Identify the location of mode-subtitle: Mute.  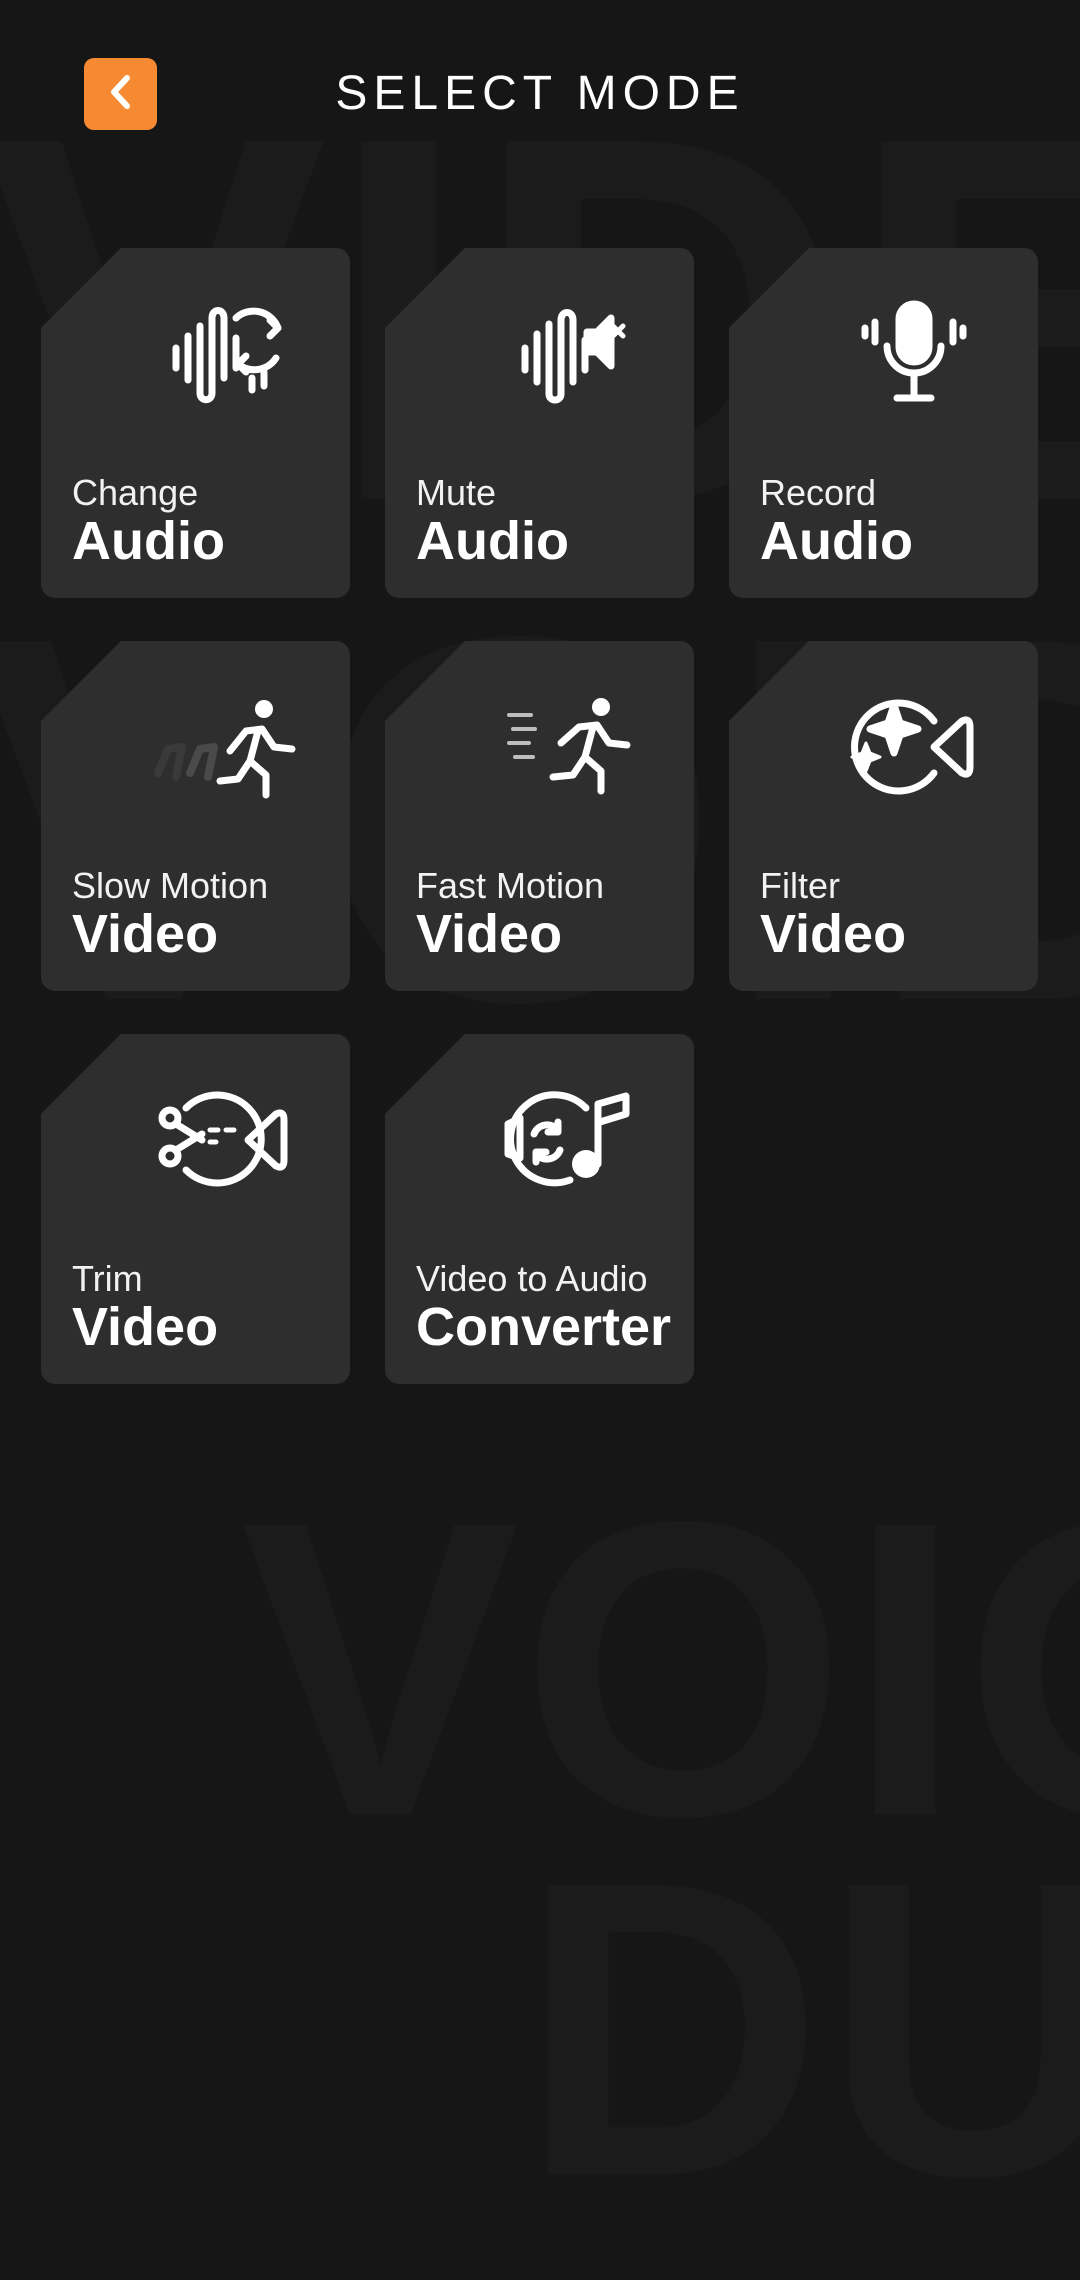
(456, 492).